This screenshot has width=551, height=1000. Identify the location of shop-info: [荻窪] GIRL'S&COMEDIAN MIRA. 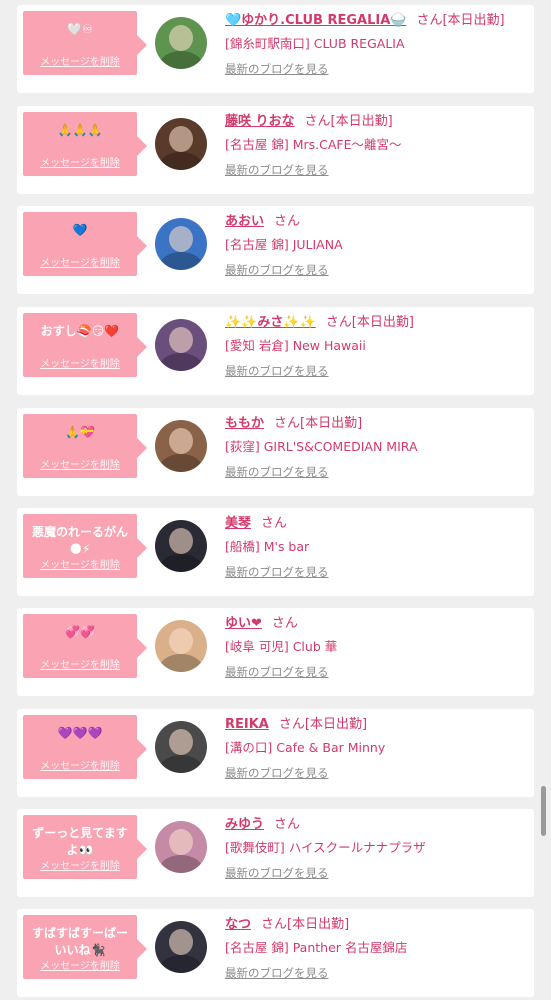
(321, 446).